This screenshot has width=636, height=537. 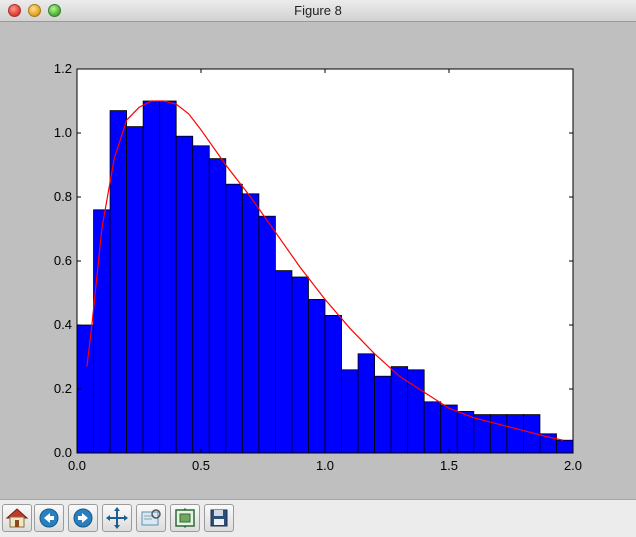 I want to click on y-tick-label: 1.2, so click(x=63, y=68).